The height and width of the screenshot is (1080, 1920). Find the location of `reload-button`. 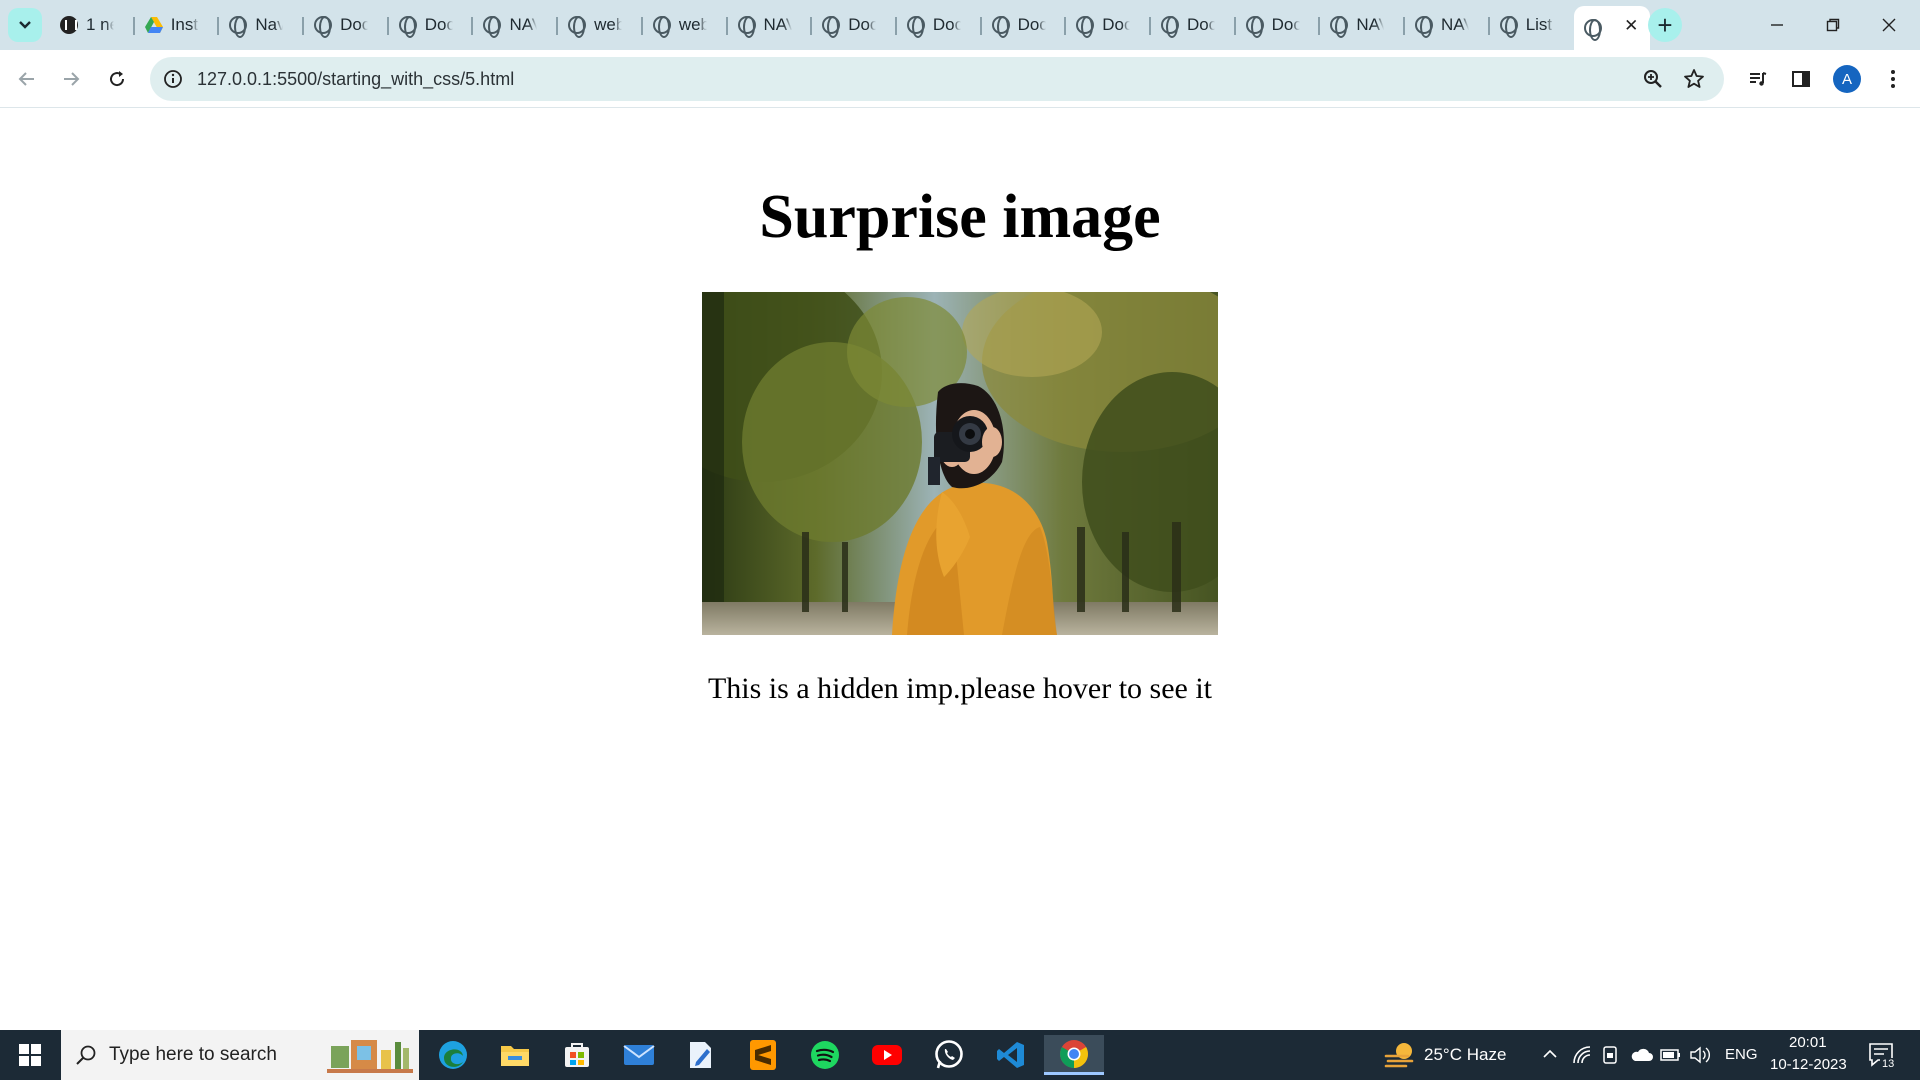

reload-button is located at coordinates (117, 79).